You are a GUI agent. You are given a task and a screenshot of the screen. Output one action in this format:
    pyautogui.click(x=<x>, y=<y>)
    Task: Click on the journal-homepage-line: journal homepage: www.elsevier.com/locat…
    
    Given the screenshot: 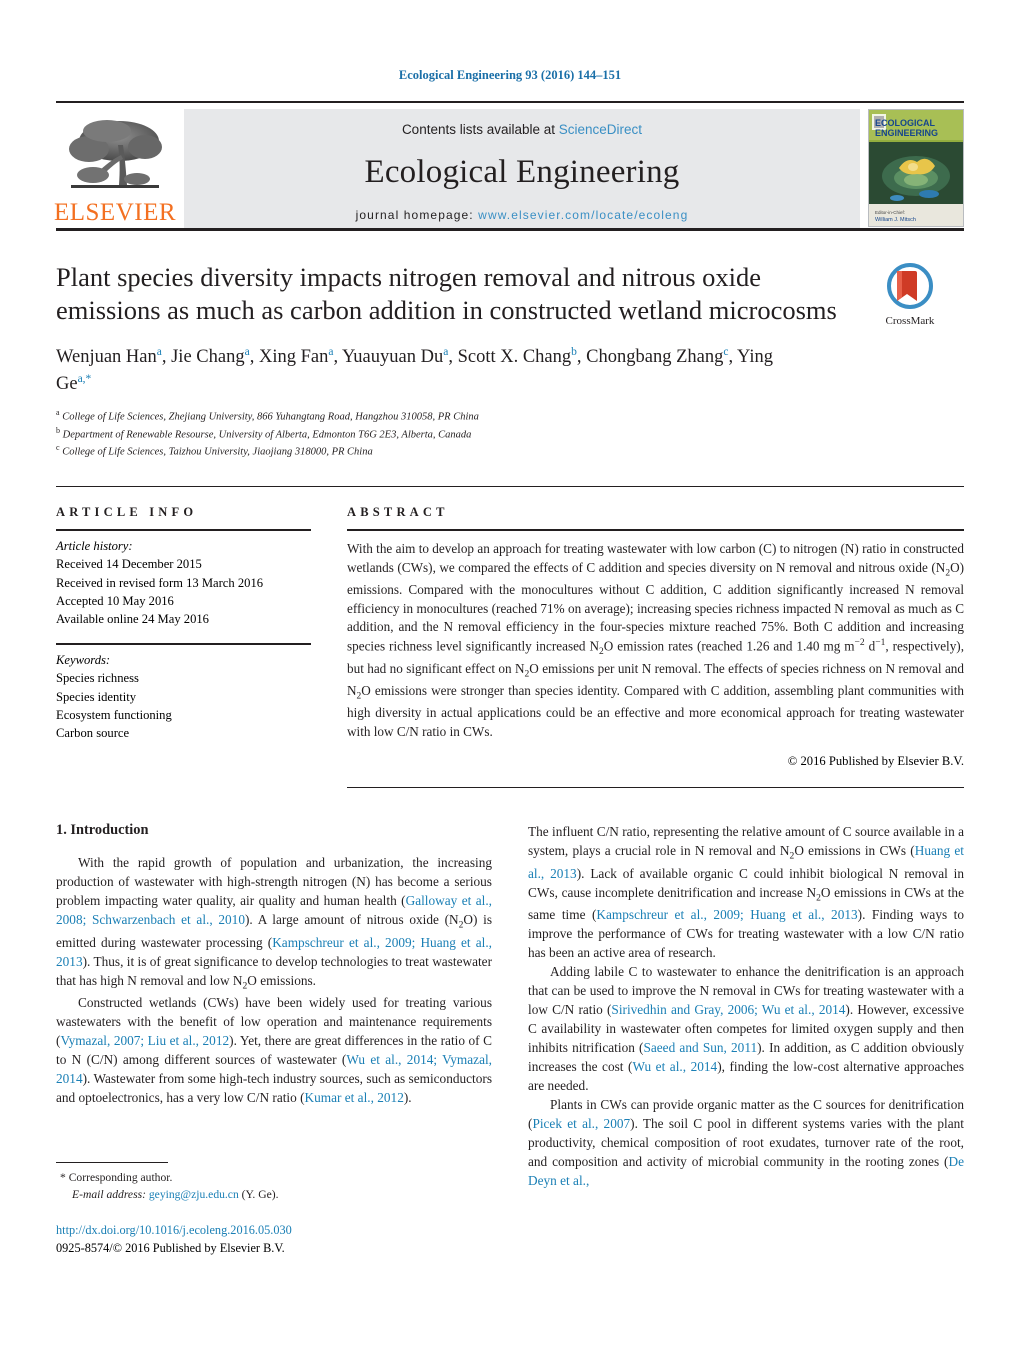 What is the action you would take?
    pyautogui.click(x=522, y=215)
    